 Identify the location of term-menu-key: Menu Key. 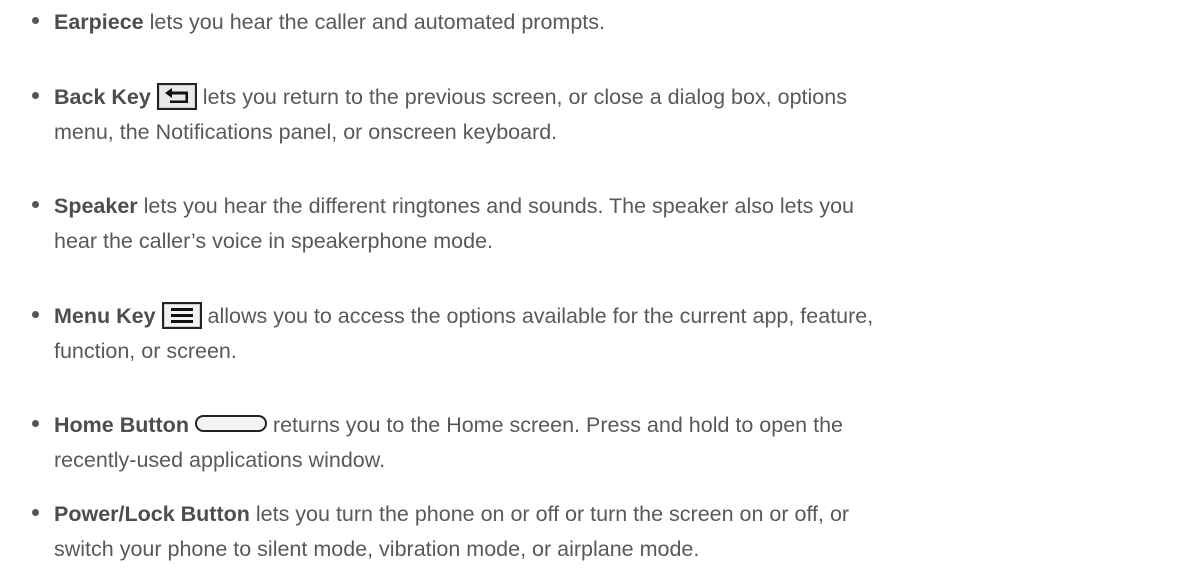
(105, 316).